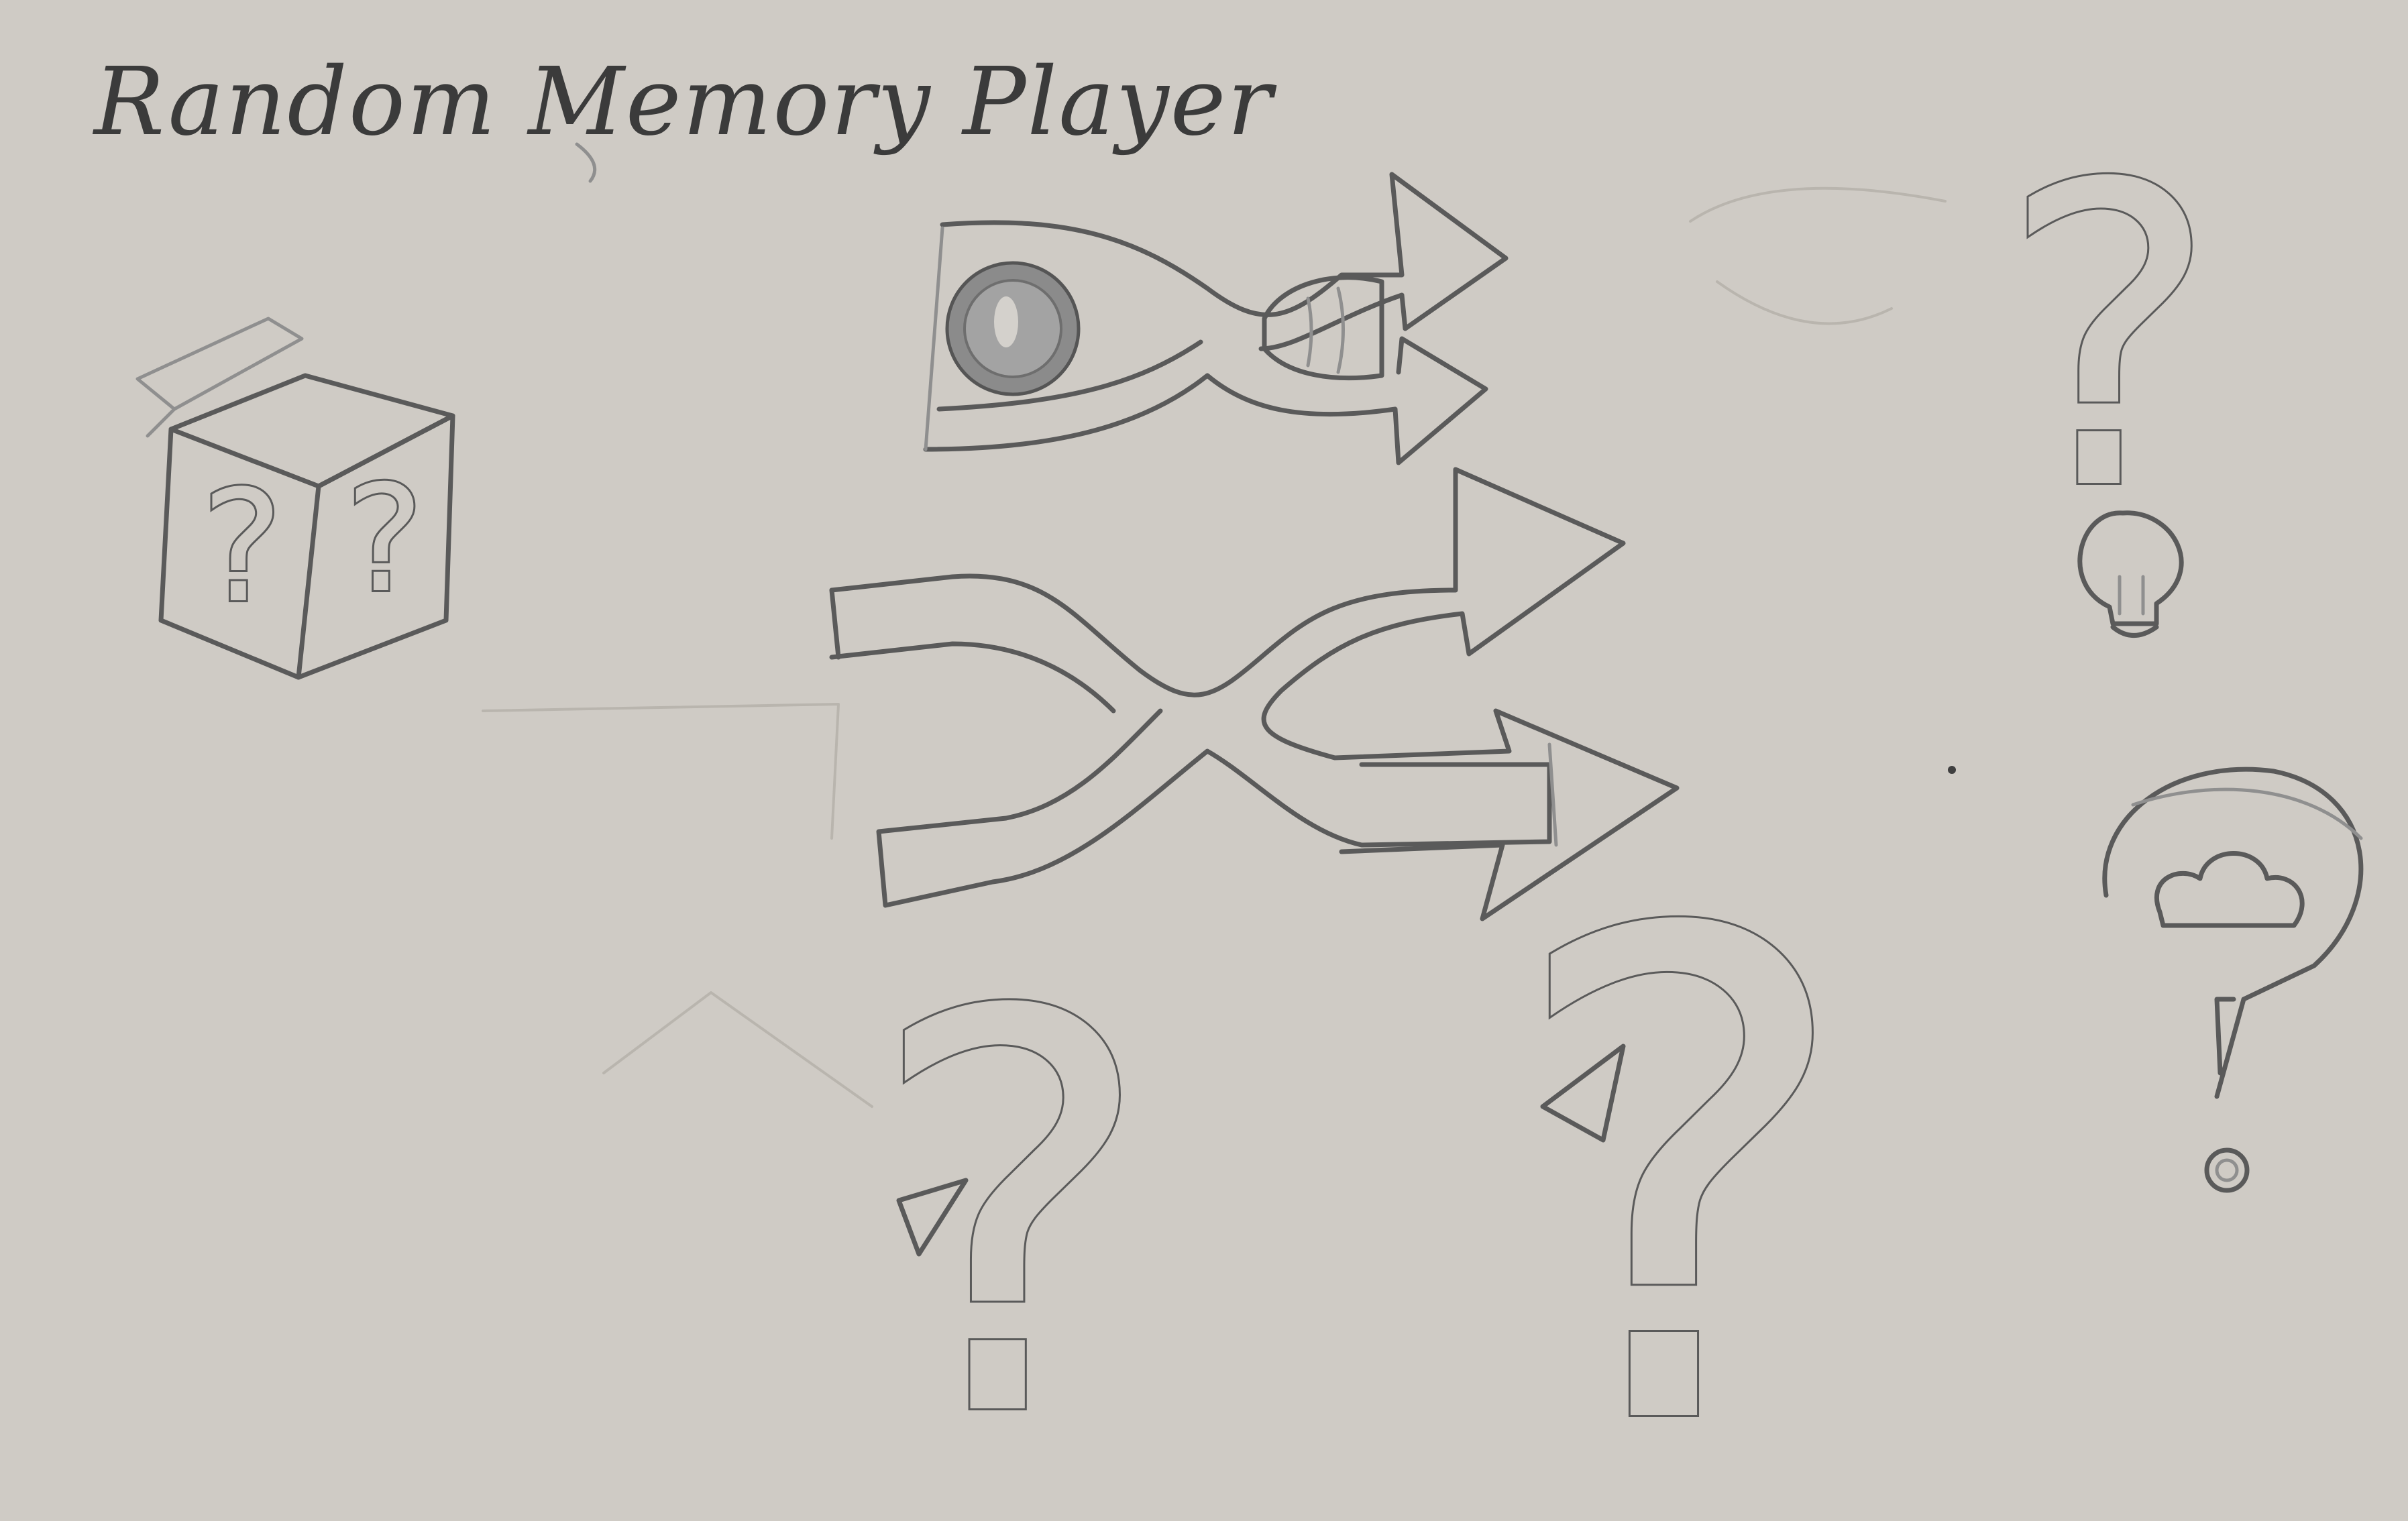 The image size is (2408, 1521). Describe the element at coordinates (2229, 889) in the screenshot. I see `cloud-icon` at that location.